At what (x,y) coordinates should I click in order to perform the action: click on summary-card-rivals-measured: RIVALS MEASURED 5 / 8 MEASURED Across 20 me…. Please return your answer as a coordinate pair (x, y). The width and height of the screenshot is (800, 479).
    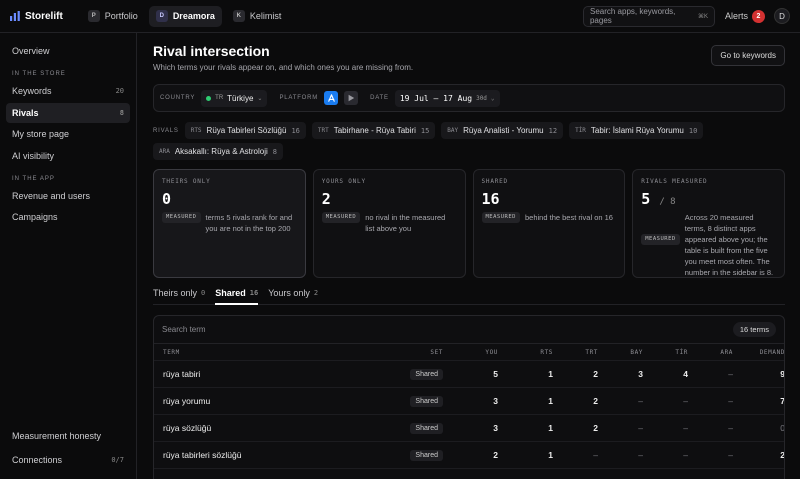
    Looking at the image, I should click on (708, 223).